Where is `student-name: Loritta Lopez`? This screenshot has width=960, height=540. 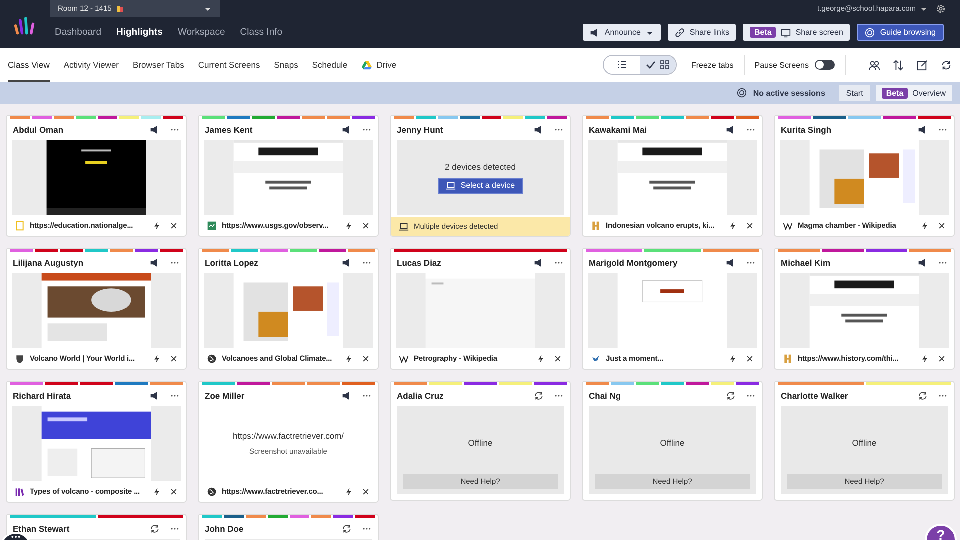
student-name: Loritta Lopez is located at coordinates (232, 263).